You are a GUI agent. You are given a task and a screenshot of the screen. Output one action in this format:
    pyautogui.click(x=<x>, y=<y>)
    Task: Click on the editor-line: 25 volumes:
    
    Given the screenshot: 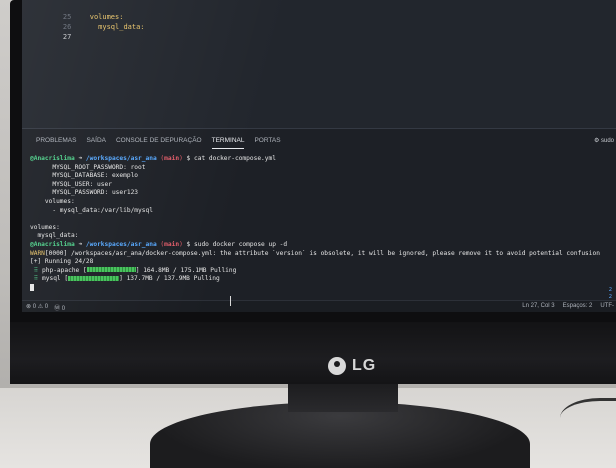 What is the action you would take?
    pyautogui.click(x=73, y=11)
    